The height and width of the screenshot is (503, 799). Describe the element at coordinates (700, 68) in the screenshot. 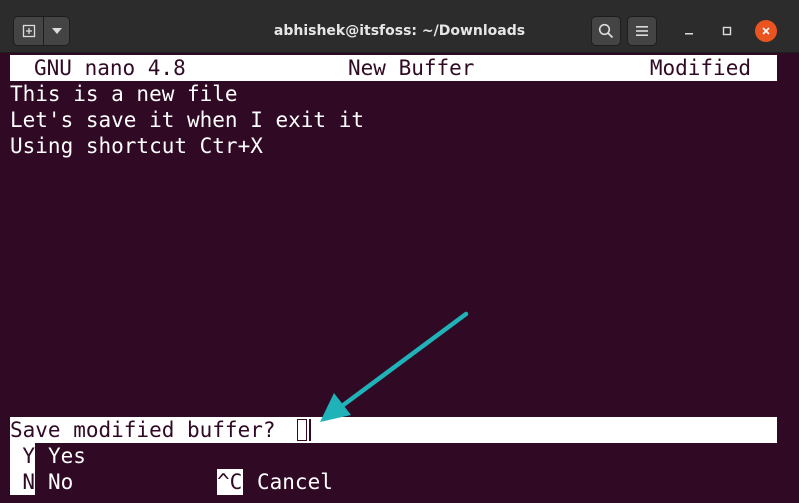

I see `buffer-state: Modified` at that location.